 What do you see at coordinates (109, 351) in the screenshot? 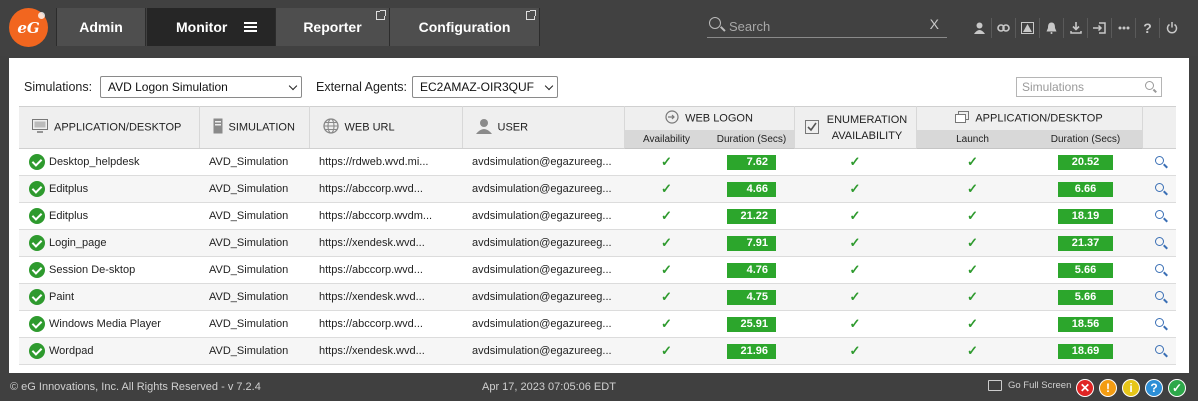
I see `cell-application: Wordpad` at bounding box center [109, 351].